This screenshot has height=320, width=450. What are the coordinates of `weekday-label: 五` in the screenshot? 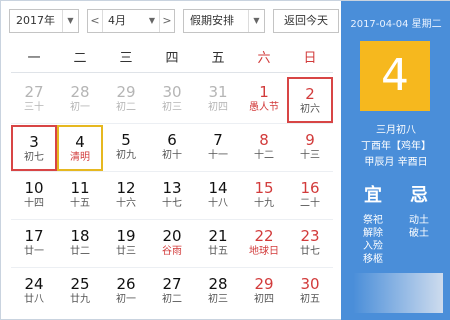 It's located at (218, 58).